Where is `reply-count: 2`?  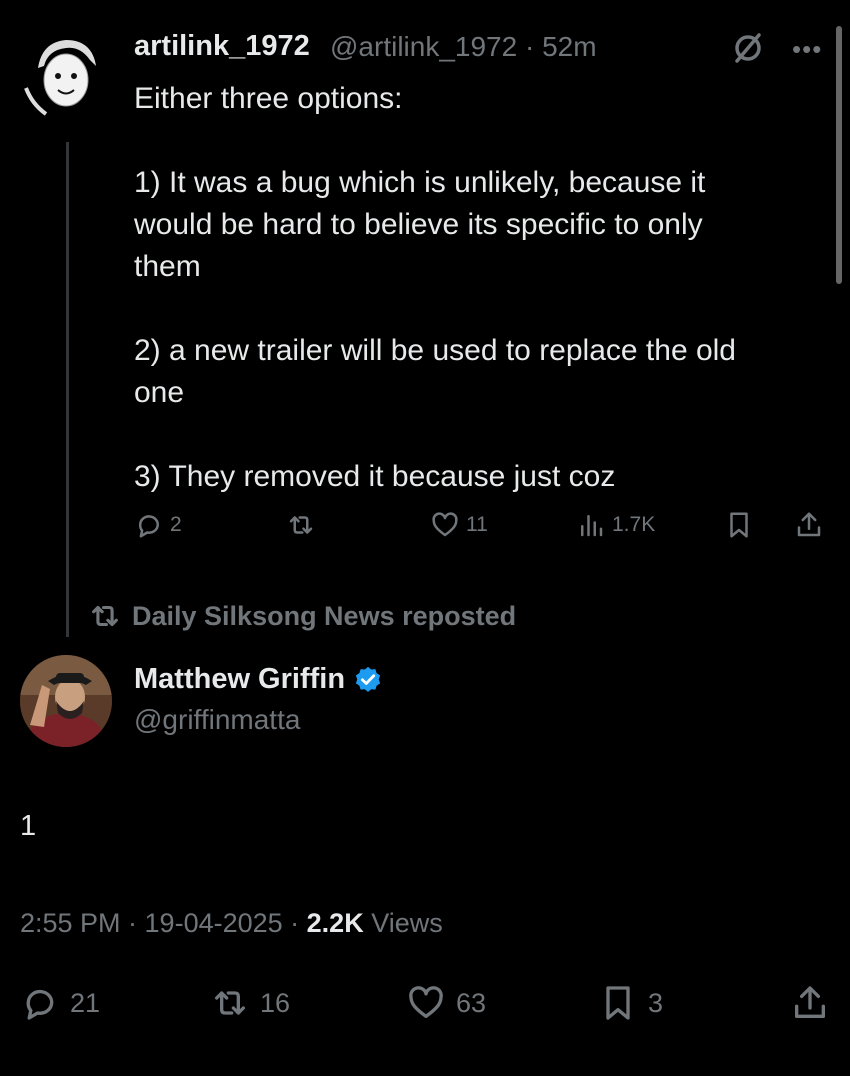 reply-count: 2 is located at coordinates (176, 524).